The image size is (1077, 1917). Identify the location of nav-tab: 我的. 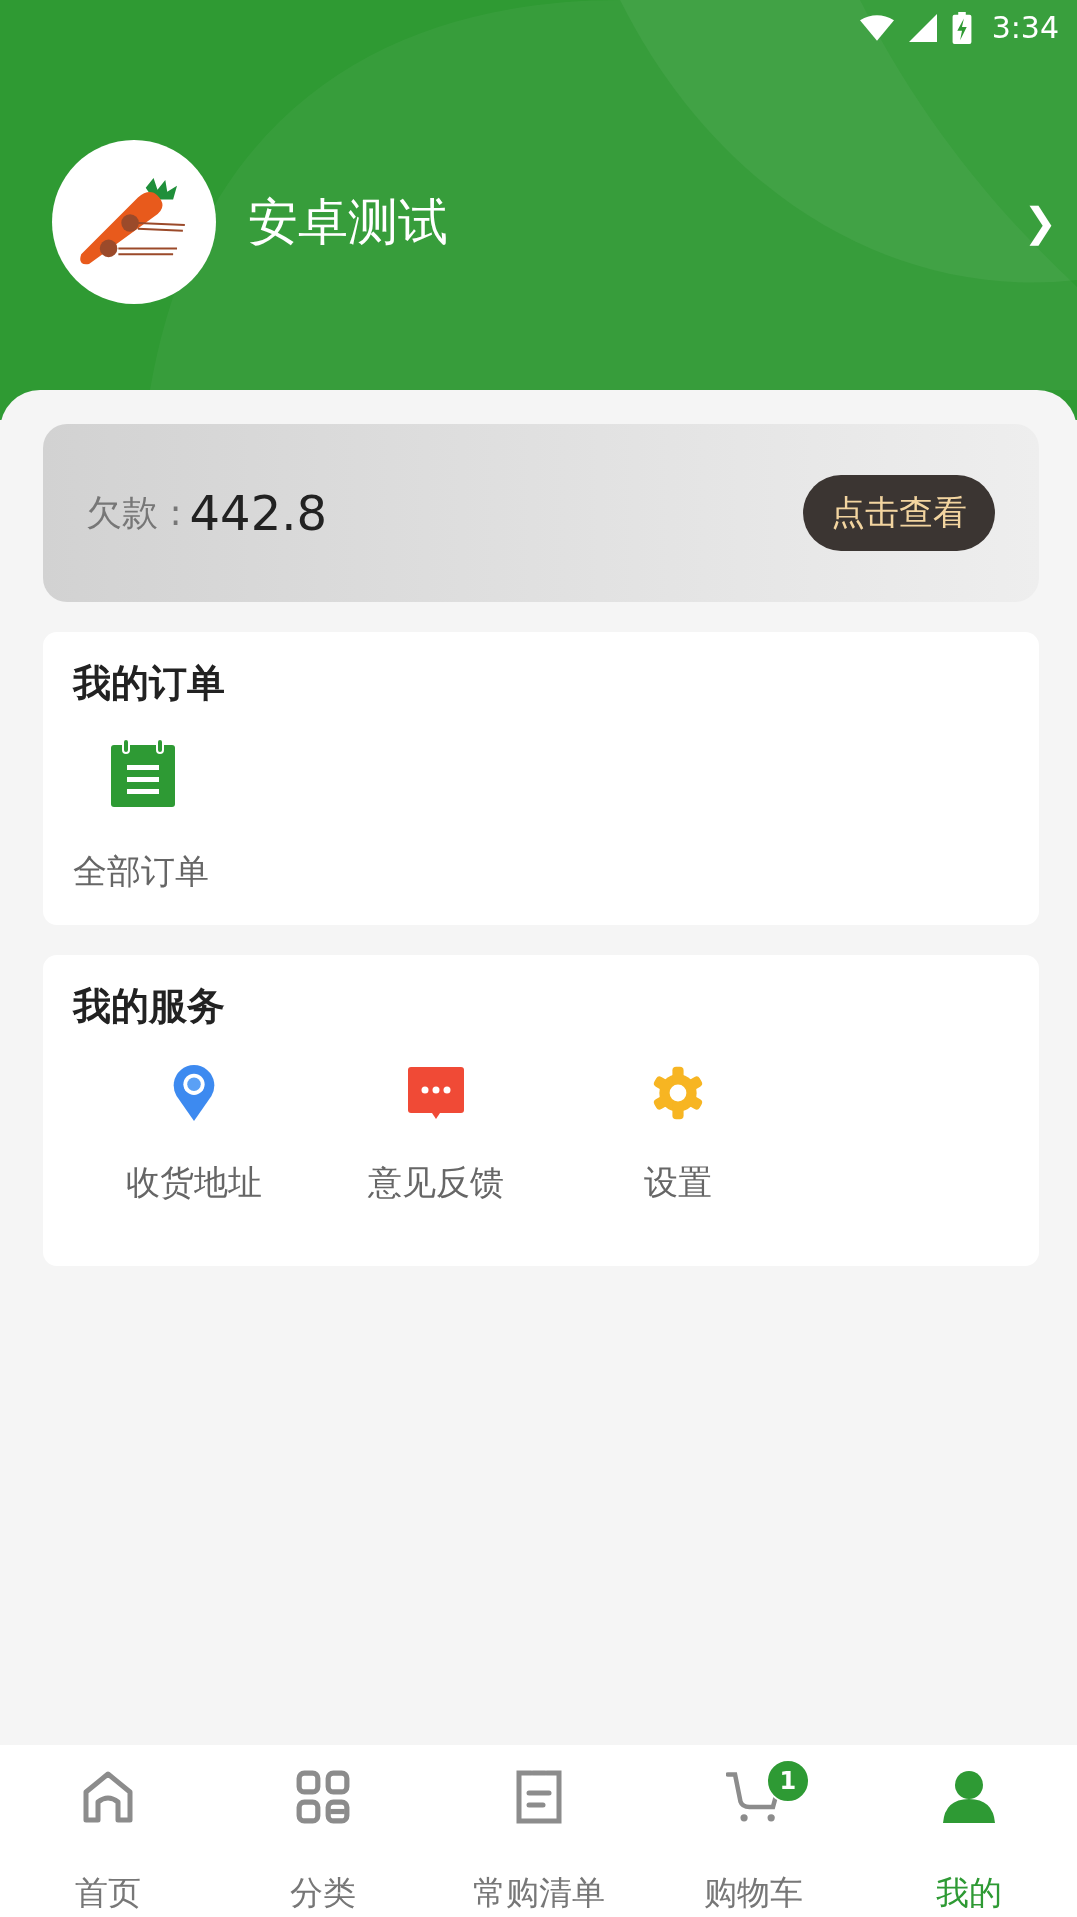
(969, 1831).